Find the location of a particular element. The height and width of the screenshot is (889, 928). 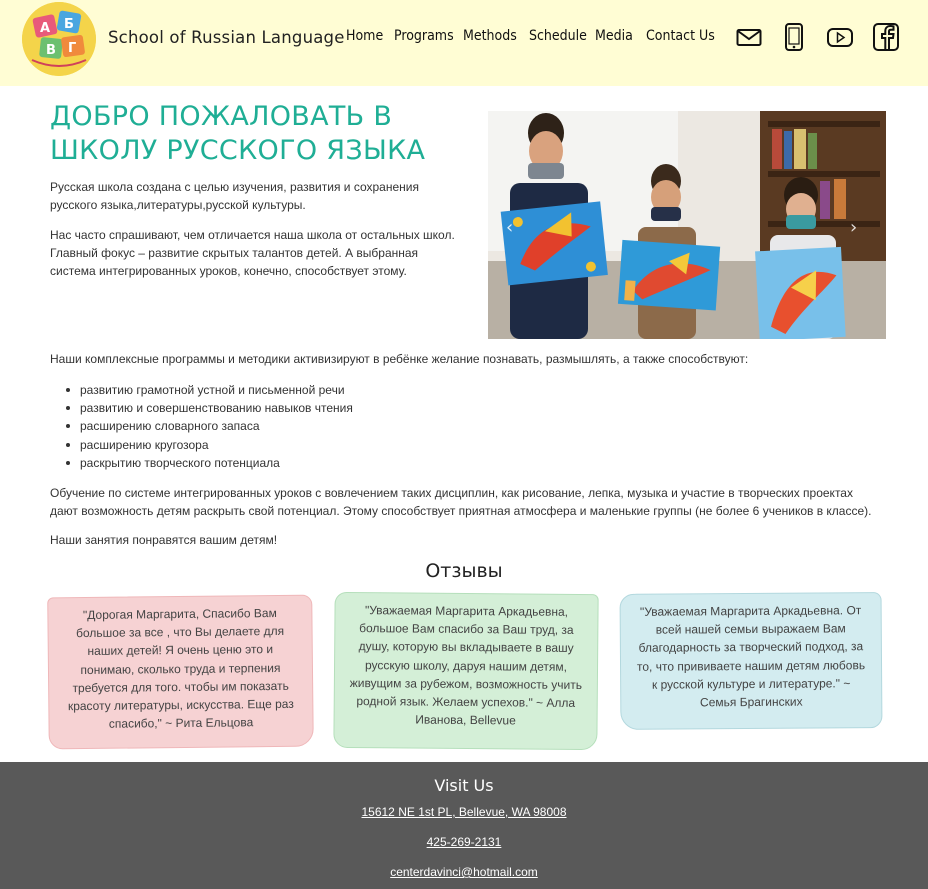

carousel-prev-button: ‹ is located at coordinates (509, 227).